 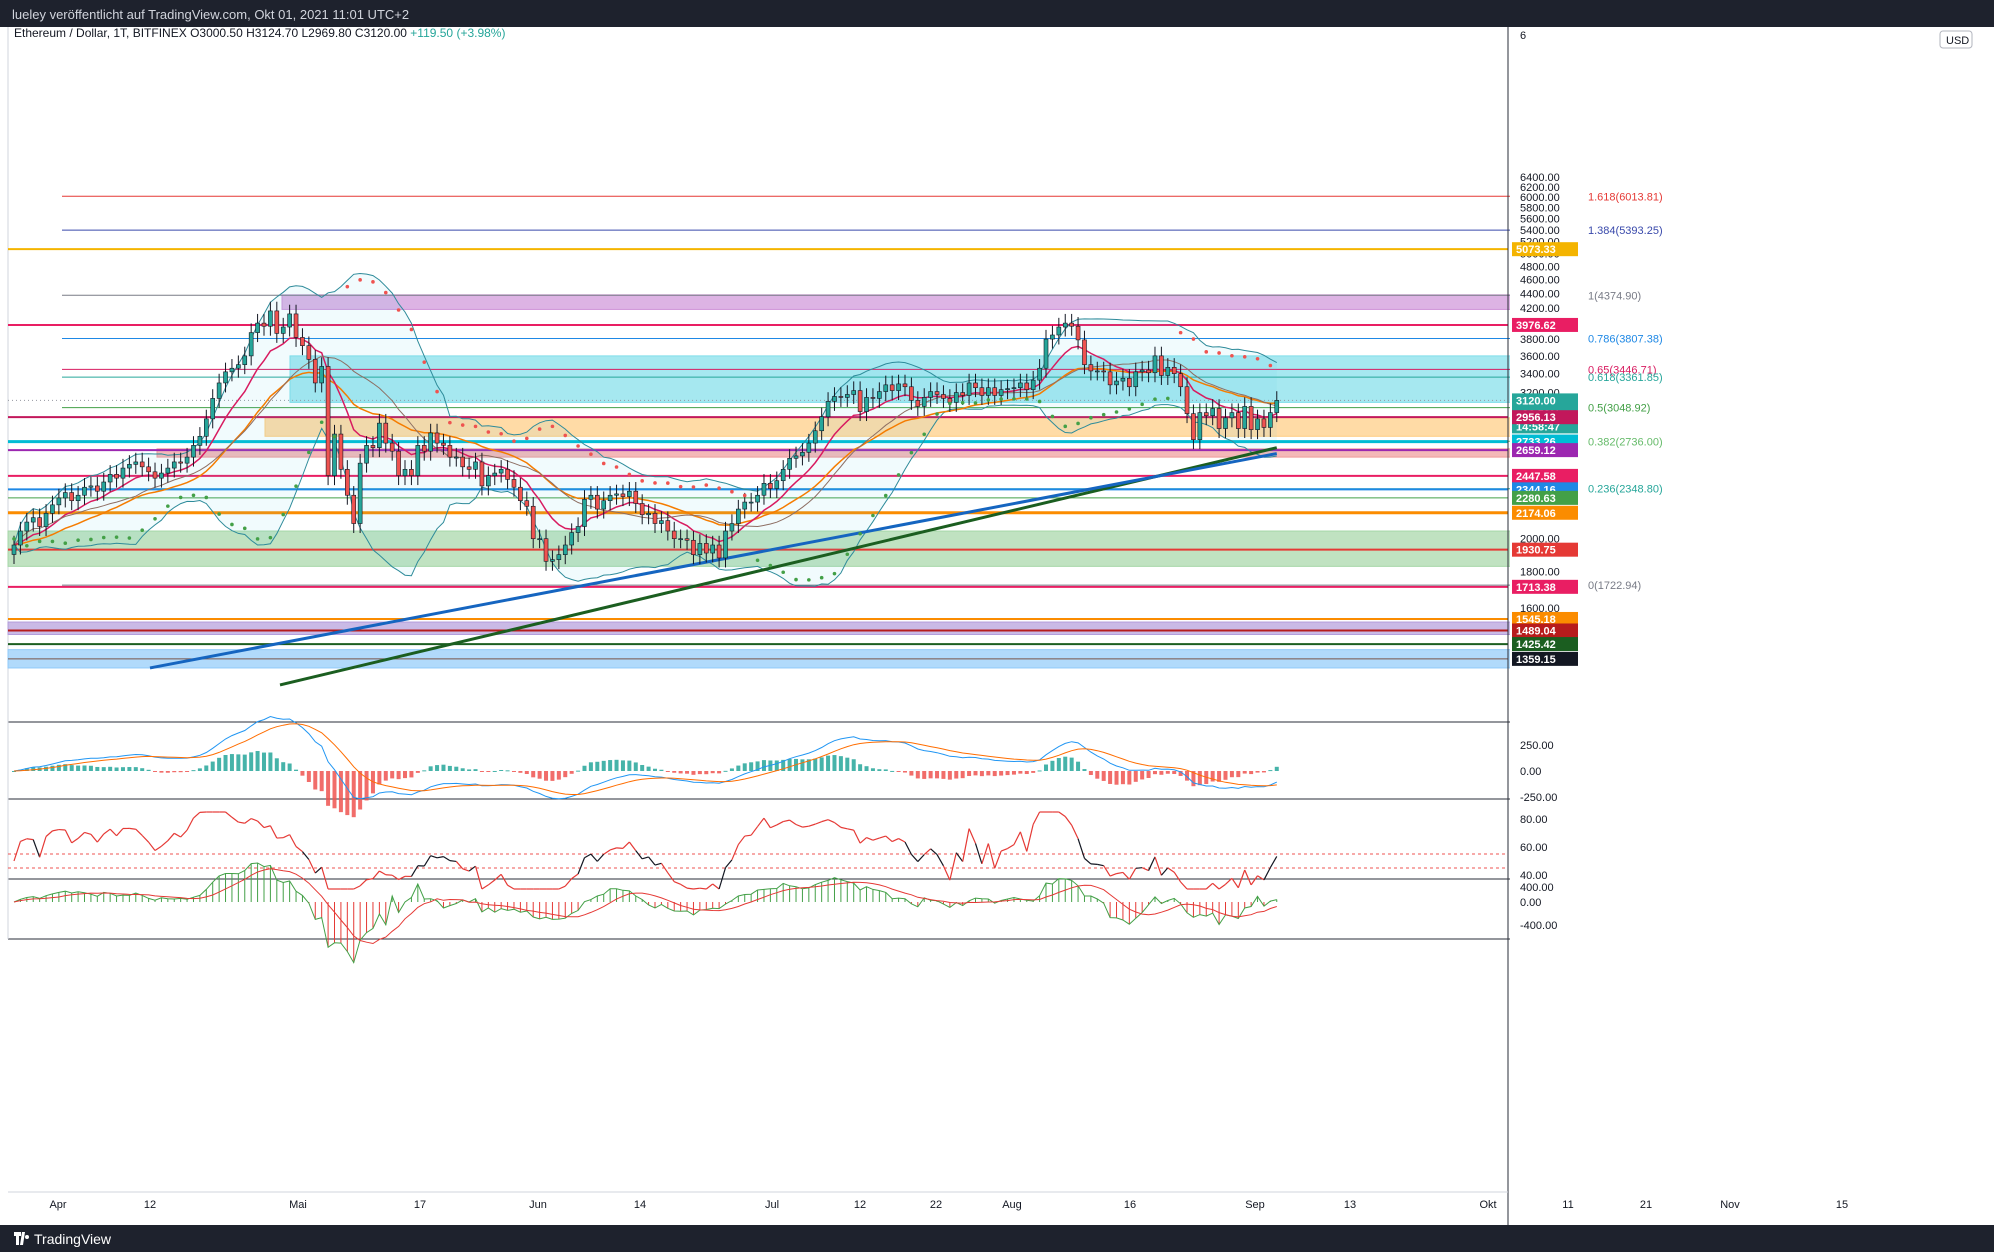 I want to click on price-axis-tick: 5400.00, so click(x=1540, y=231).